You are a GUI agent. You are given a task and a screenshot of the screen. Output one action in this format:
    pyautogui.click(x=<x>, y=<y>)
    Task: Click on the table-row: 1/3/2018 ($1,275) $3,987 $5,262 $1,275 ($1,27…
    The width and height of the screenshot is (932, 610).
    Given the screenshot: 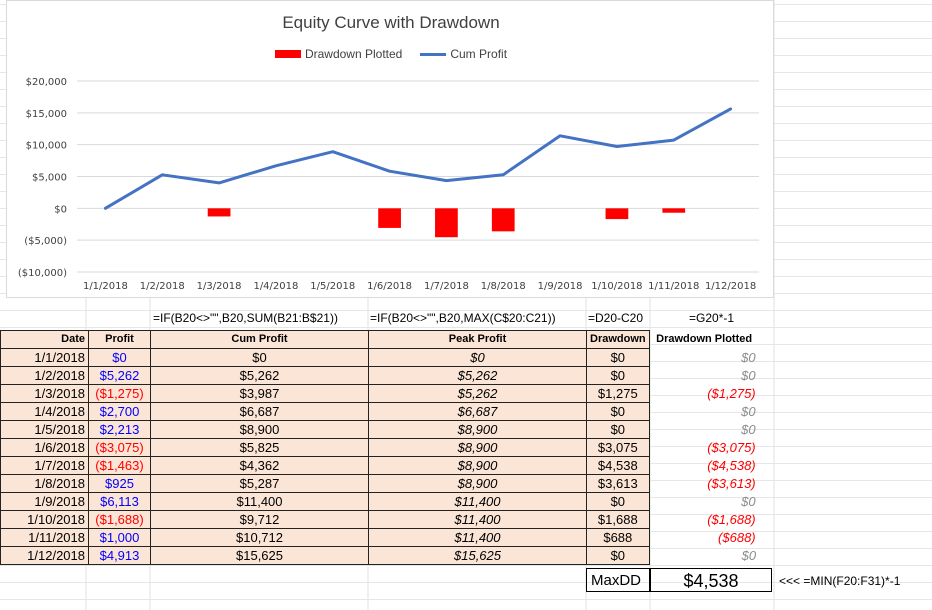 What is the action you would take?
    pyautogui.click(x=380, y=393)
    